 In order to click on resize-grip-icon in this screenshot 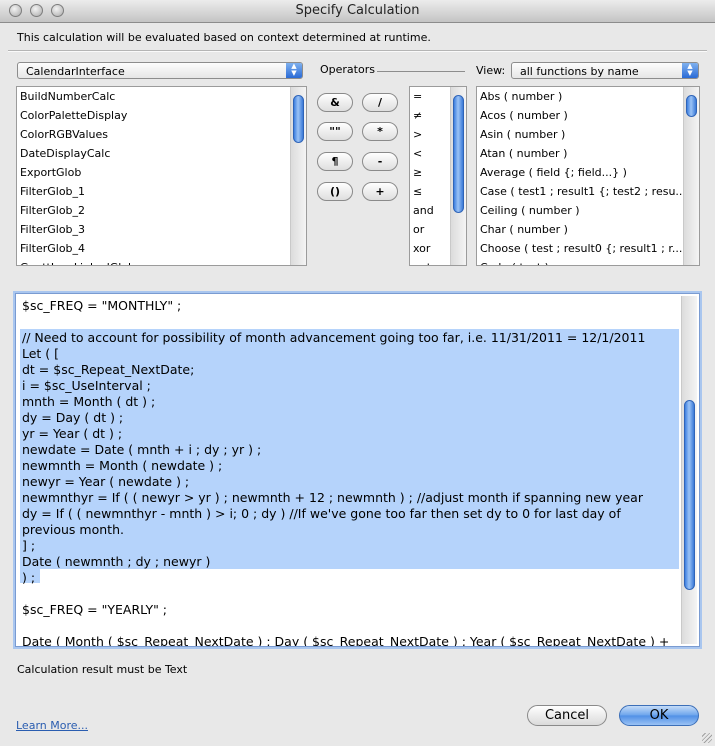, I will do `click(707, 738)`.